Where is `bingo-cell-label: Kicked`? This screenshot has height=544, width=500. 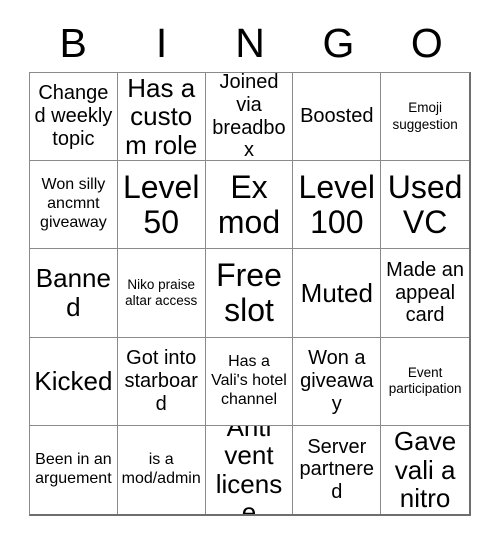
bingo-cell-label: Kicked is located at coordinates (73, 380).